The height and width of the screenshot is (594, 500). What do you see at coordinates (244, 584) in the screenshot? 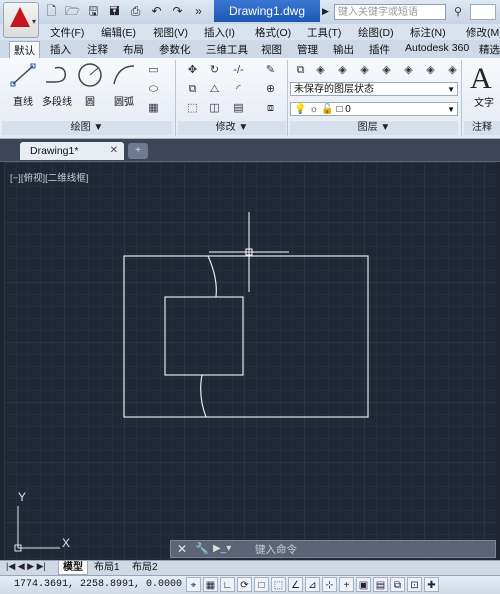
I see `polar-icon: ⟳` at bounding box center [244, 584].